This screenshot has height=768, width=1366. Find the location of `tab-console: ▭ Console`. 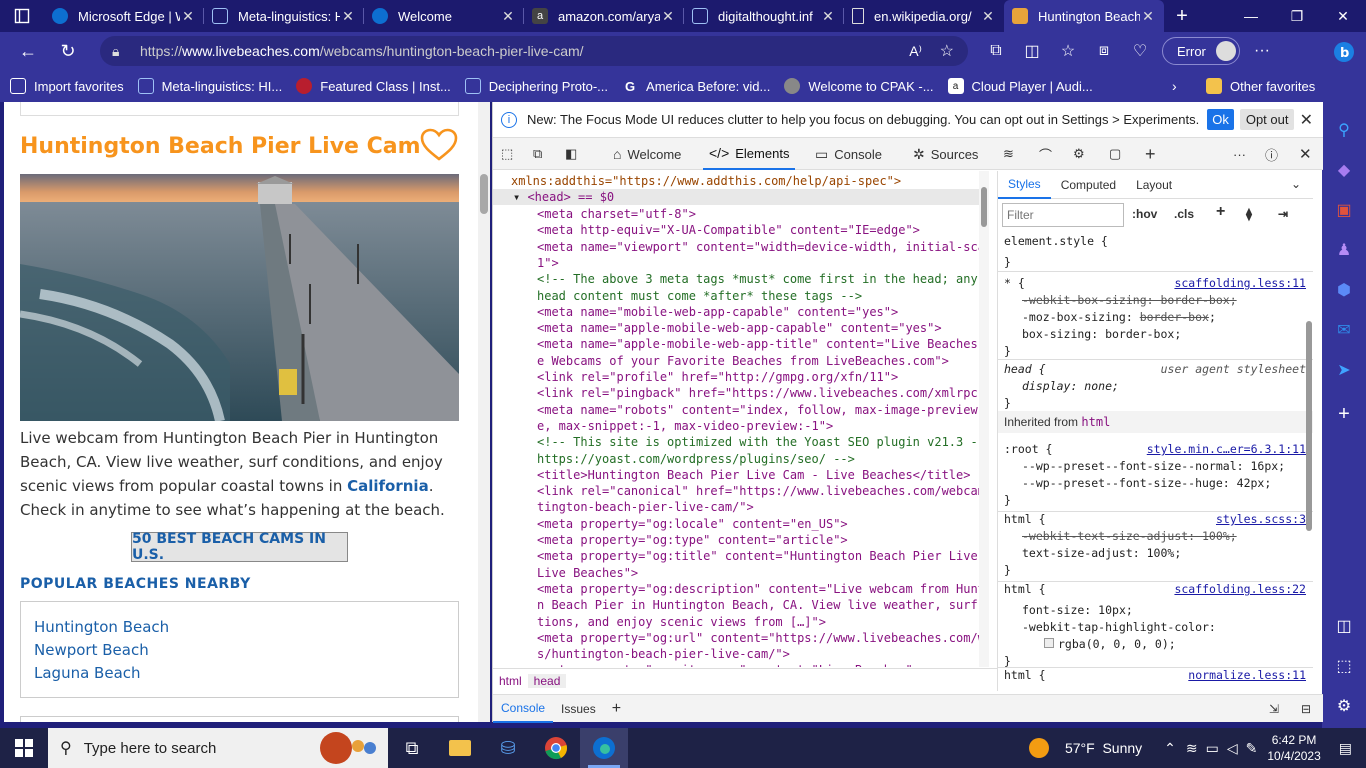

tab-console: ▭ Console is located at coordinates (848, 154).